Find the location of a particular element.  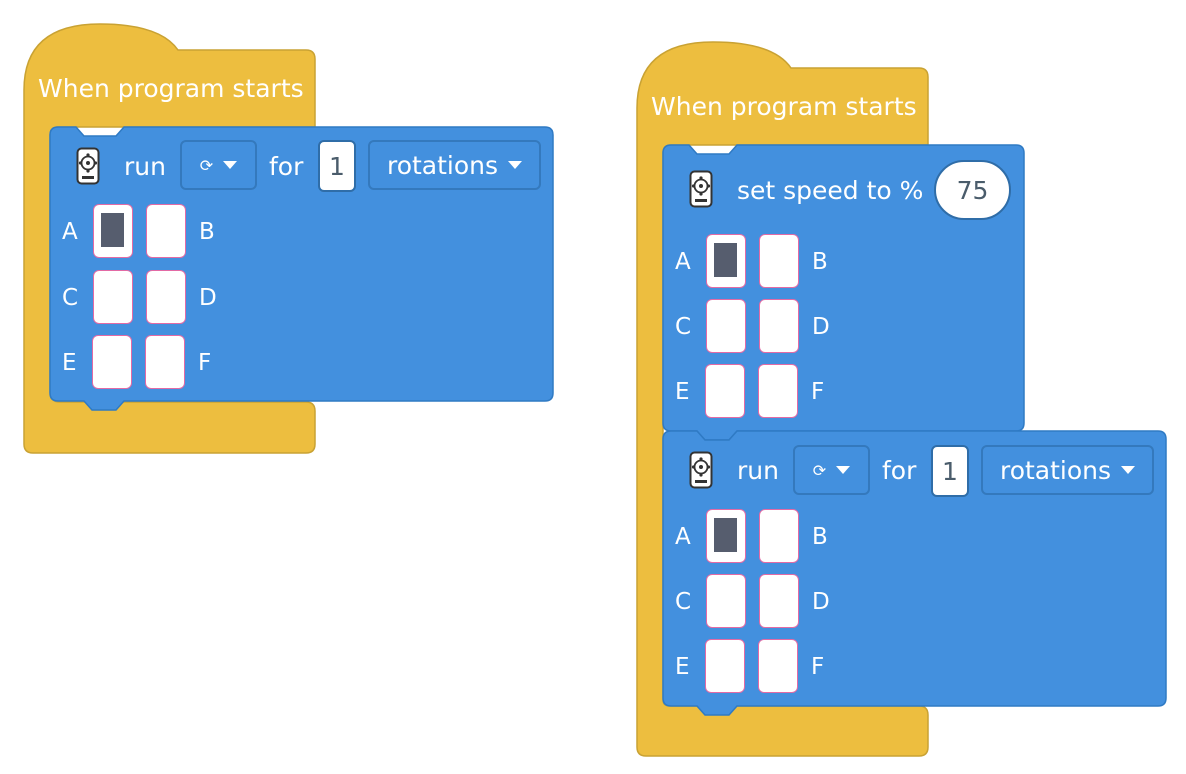

stack-1-hat-label: When program starts is located at coordinates (171, 88).